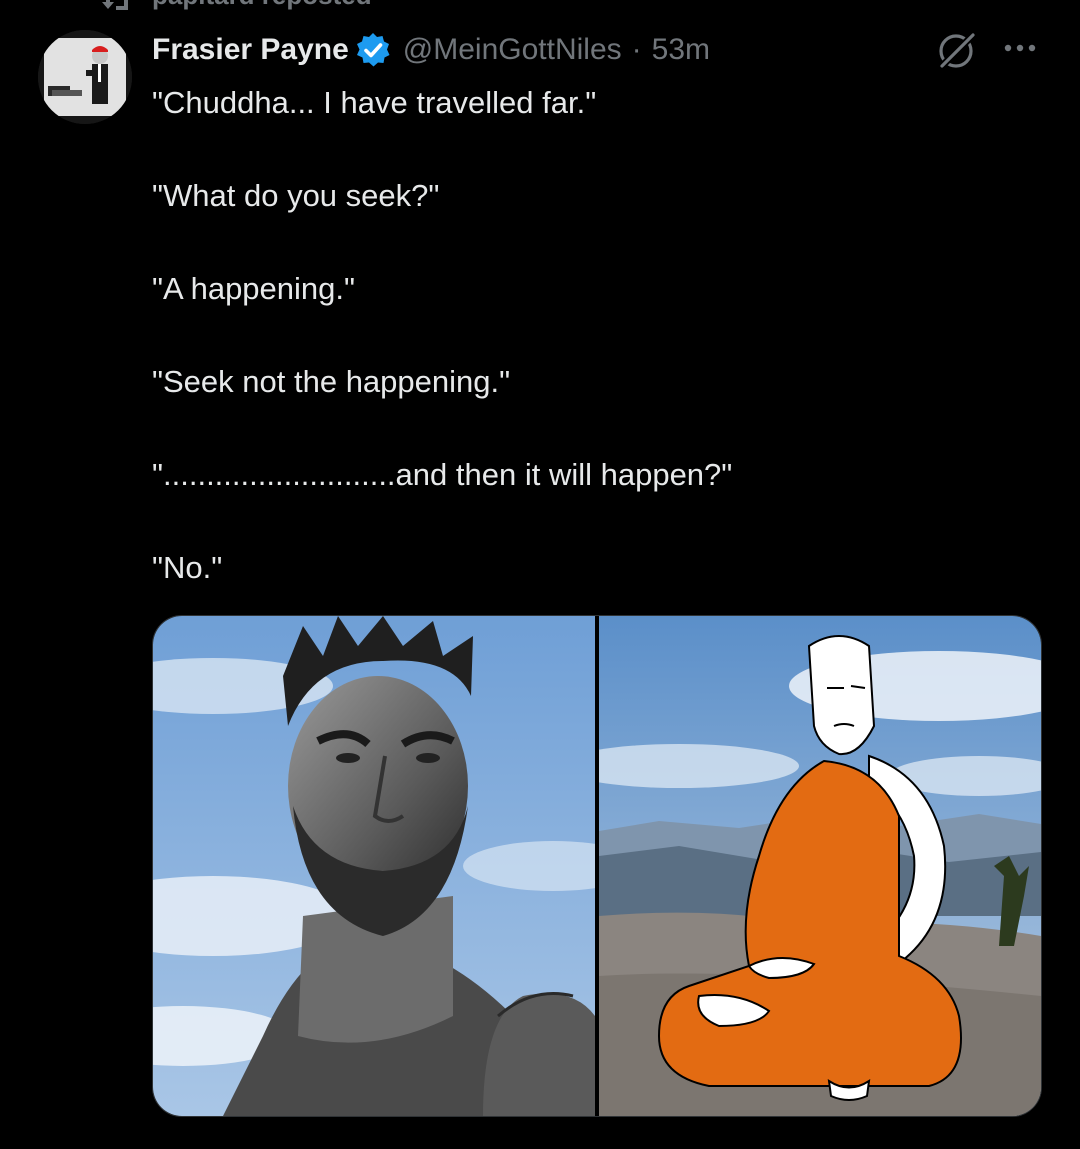 The image size is (1080, 1149). What do you see at coordinates (250, 50) in the screenshot?
I see `display-name: Frasier Payne` at bounding box center [250, 50].